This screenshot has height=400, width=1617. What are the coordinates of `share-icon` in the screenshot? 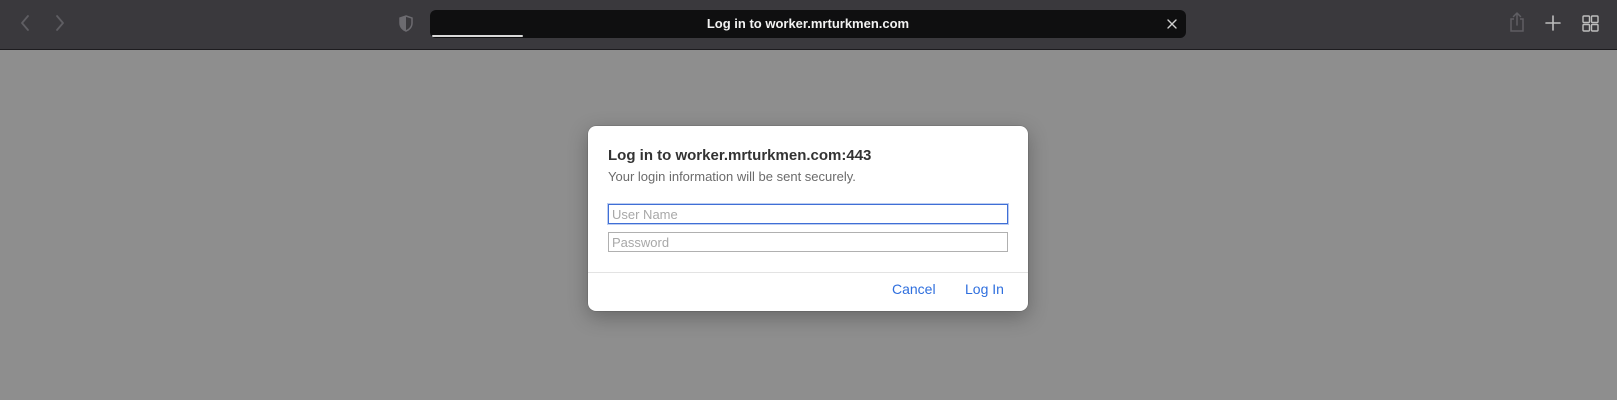 It's located at (1517, 22).